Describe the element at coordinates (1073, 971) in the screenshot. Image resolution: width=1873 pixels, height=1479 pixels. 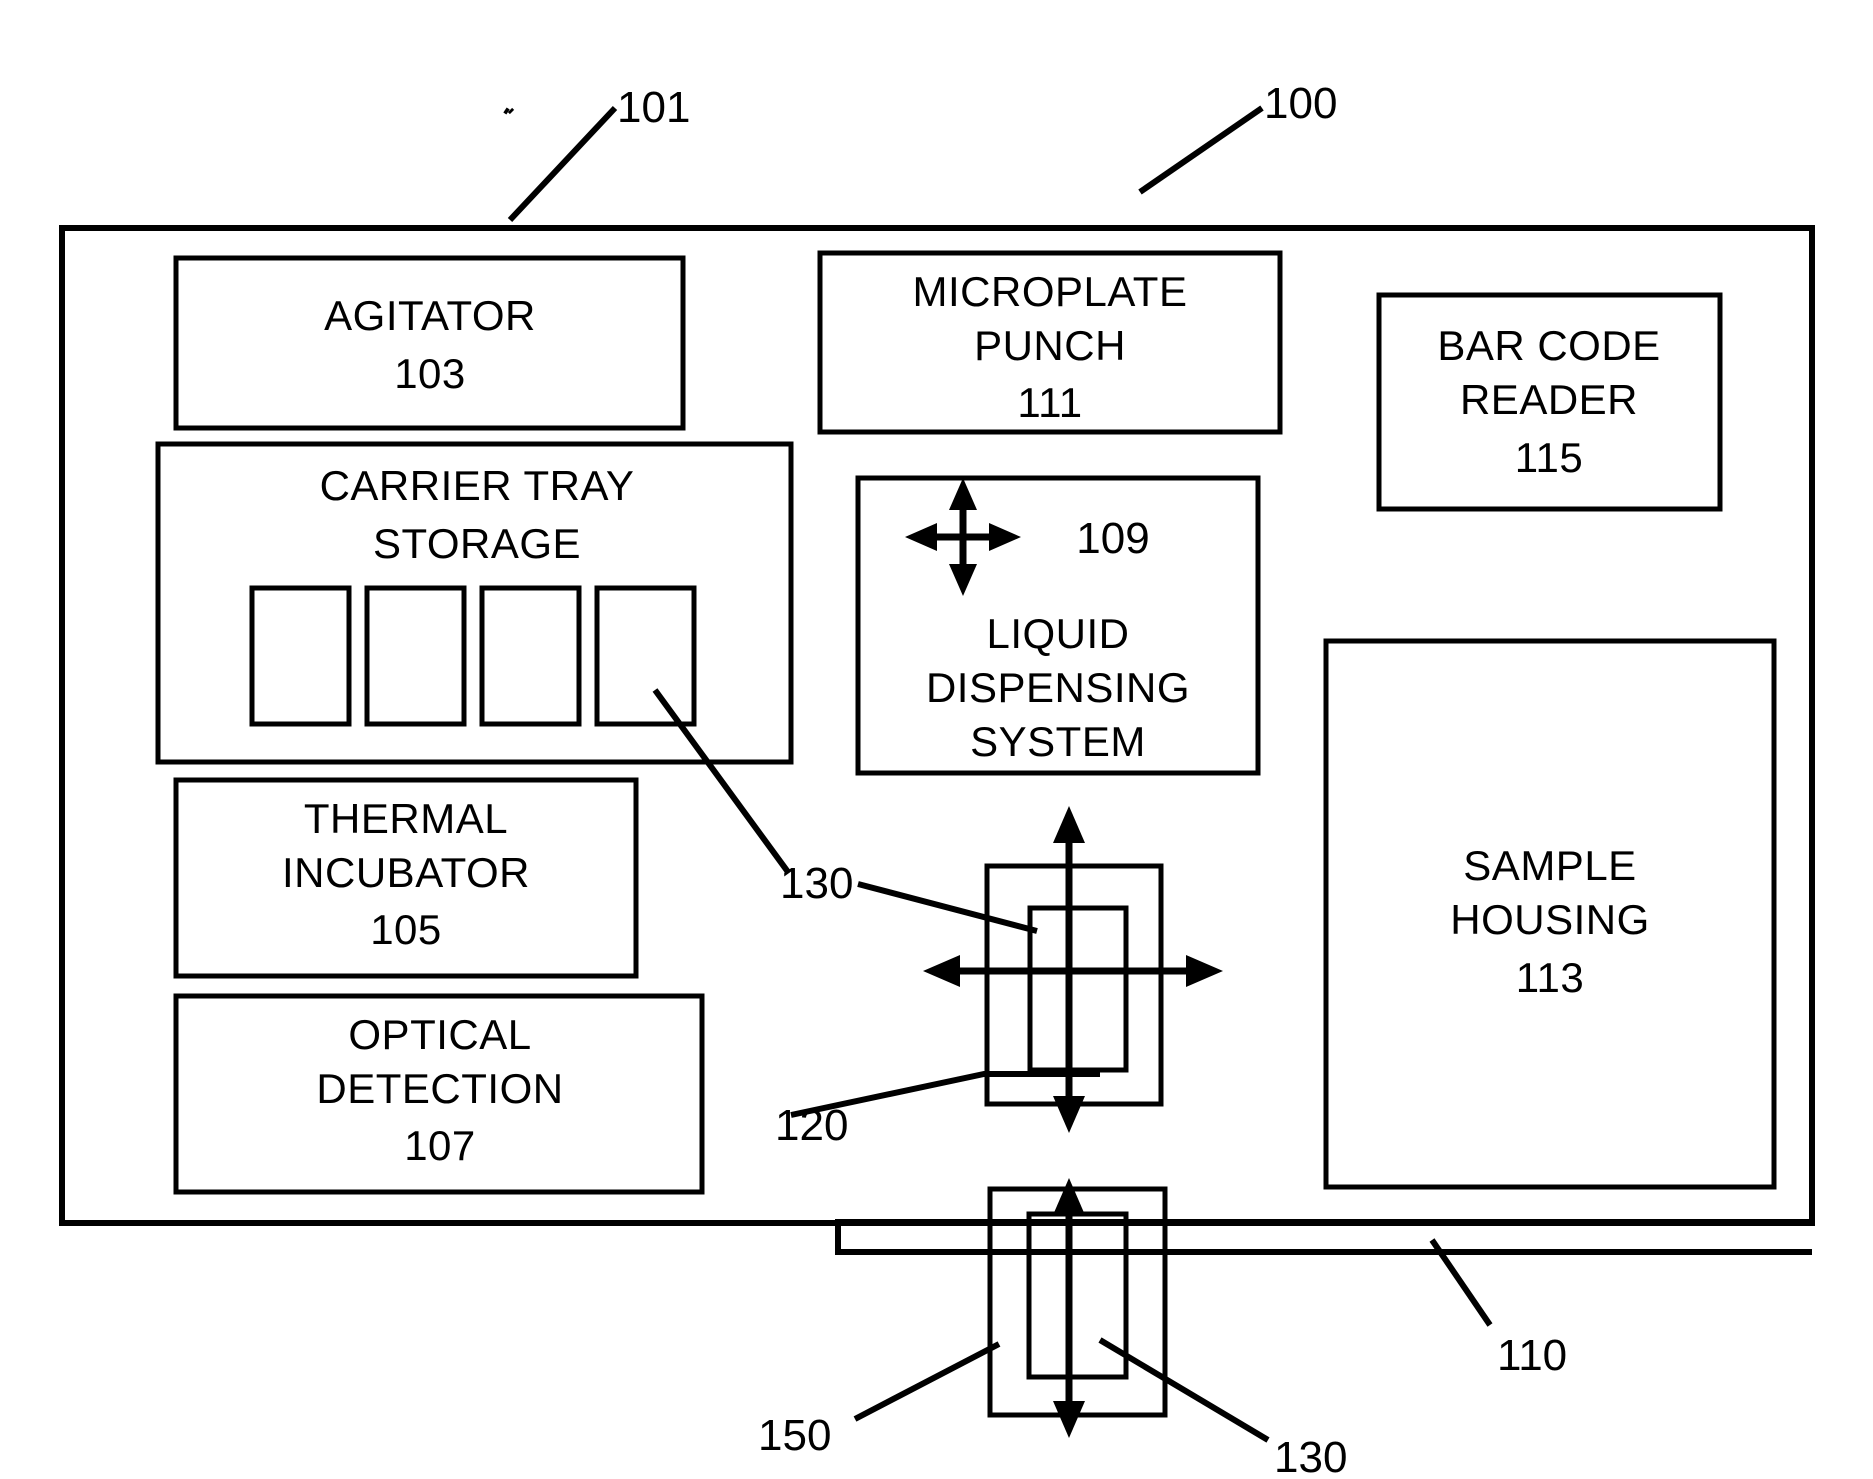
I see `upper-gripper-horizontal-axis` at that location.